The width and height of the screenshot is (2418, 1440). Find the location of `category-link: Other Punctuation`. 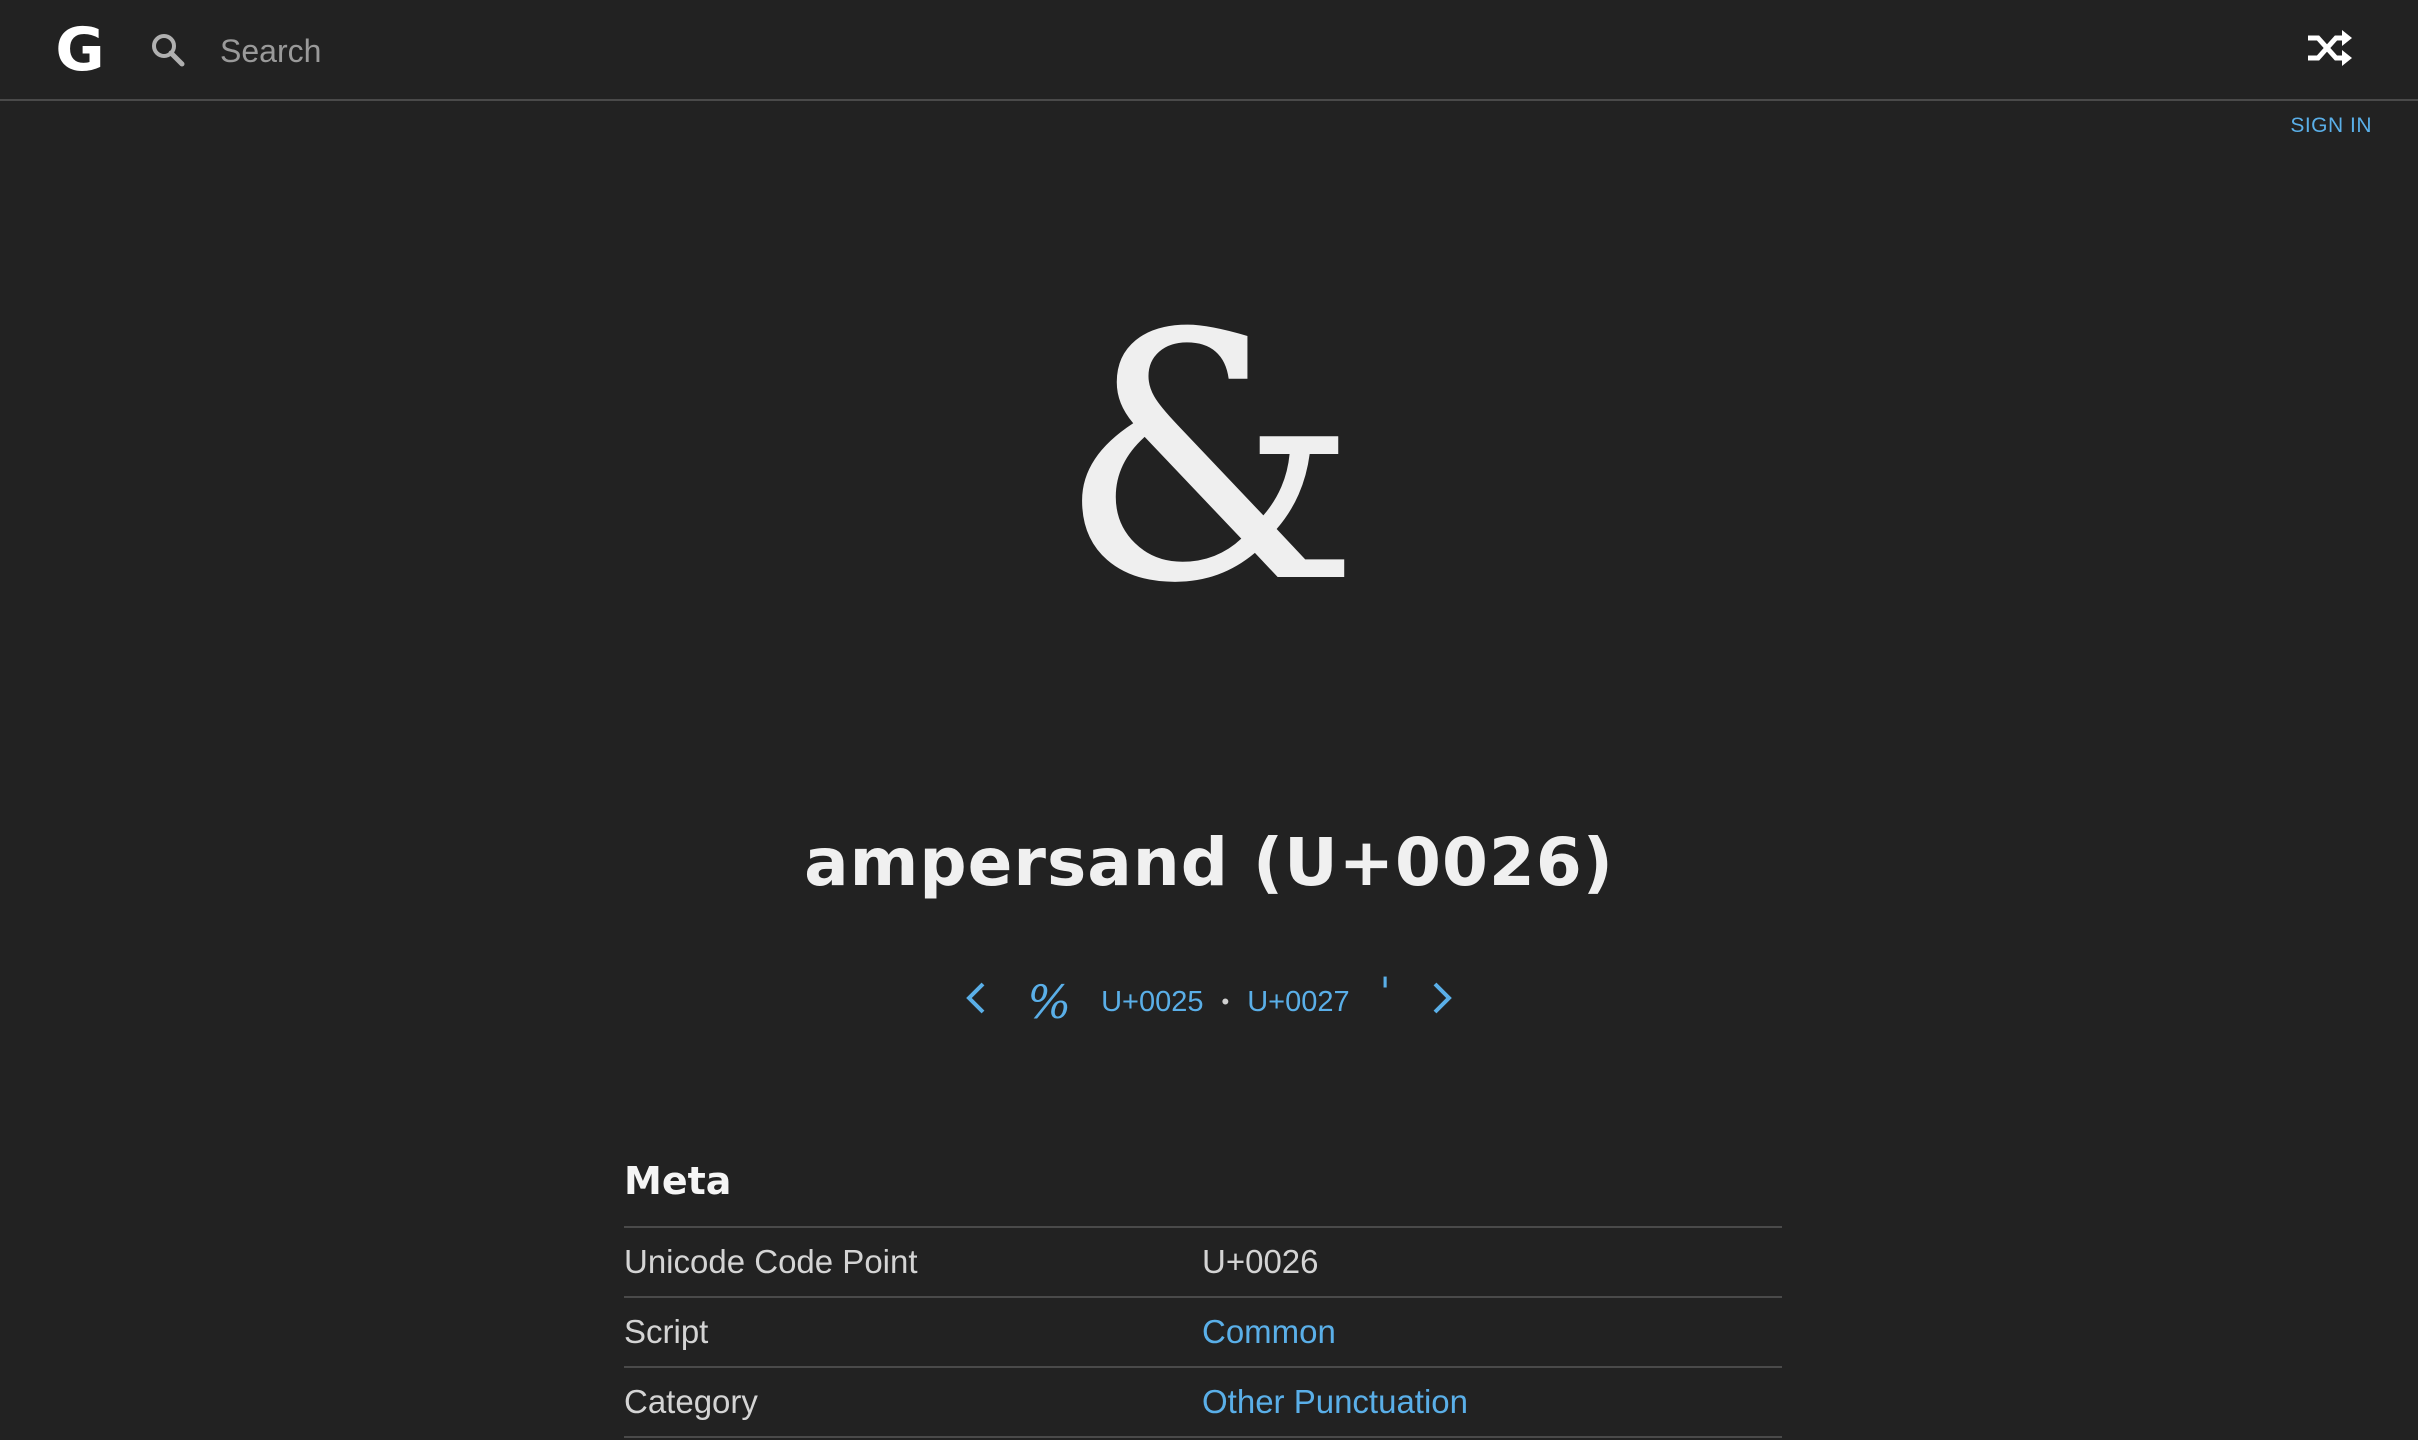

category-link: Other Punctuation is located at coordinates (1335, 1401).